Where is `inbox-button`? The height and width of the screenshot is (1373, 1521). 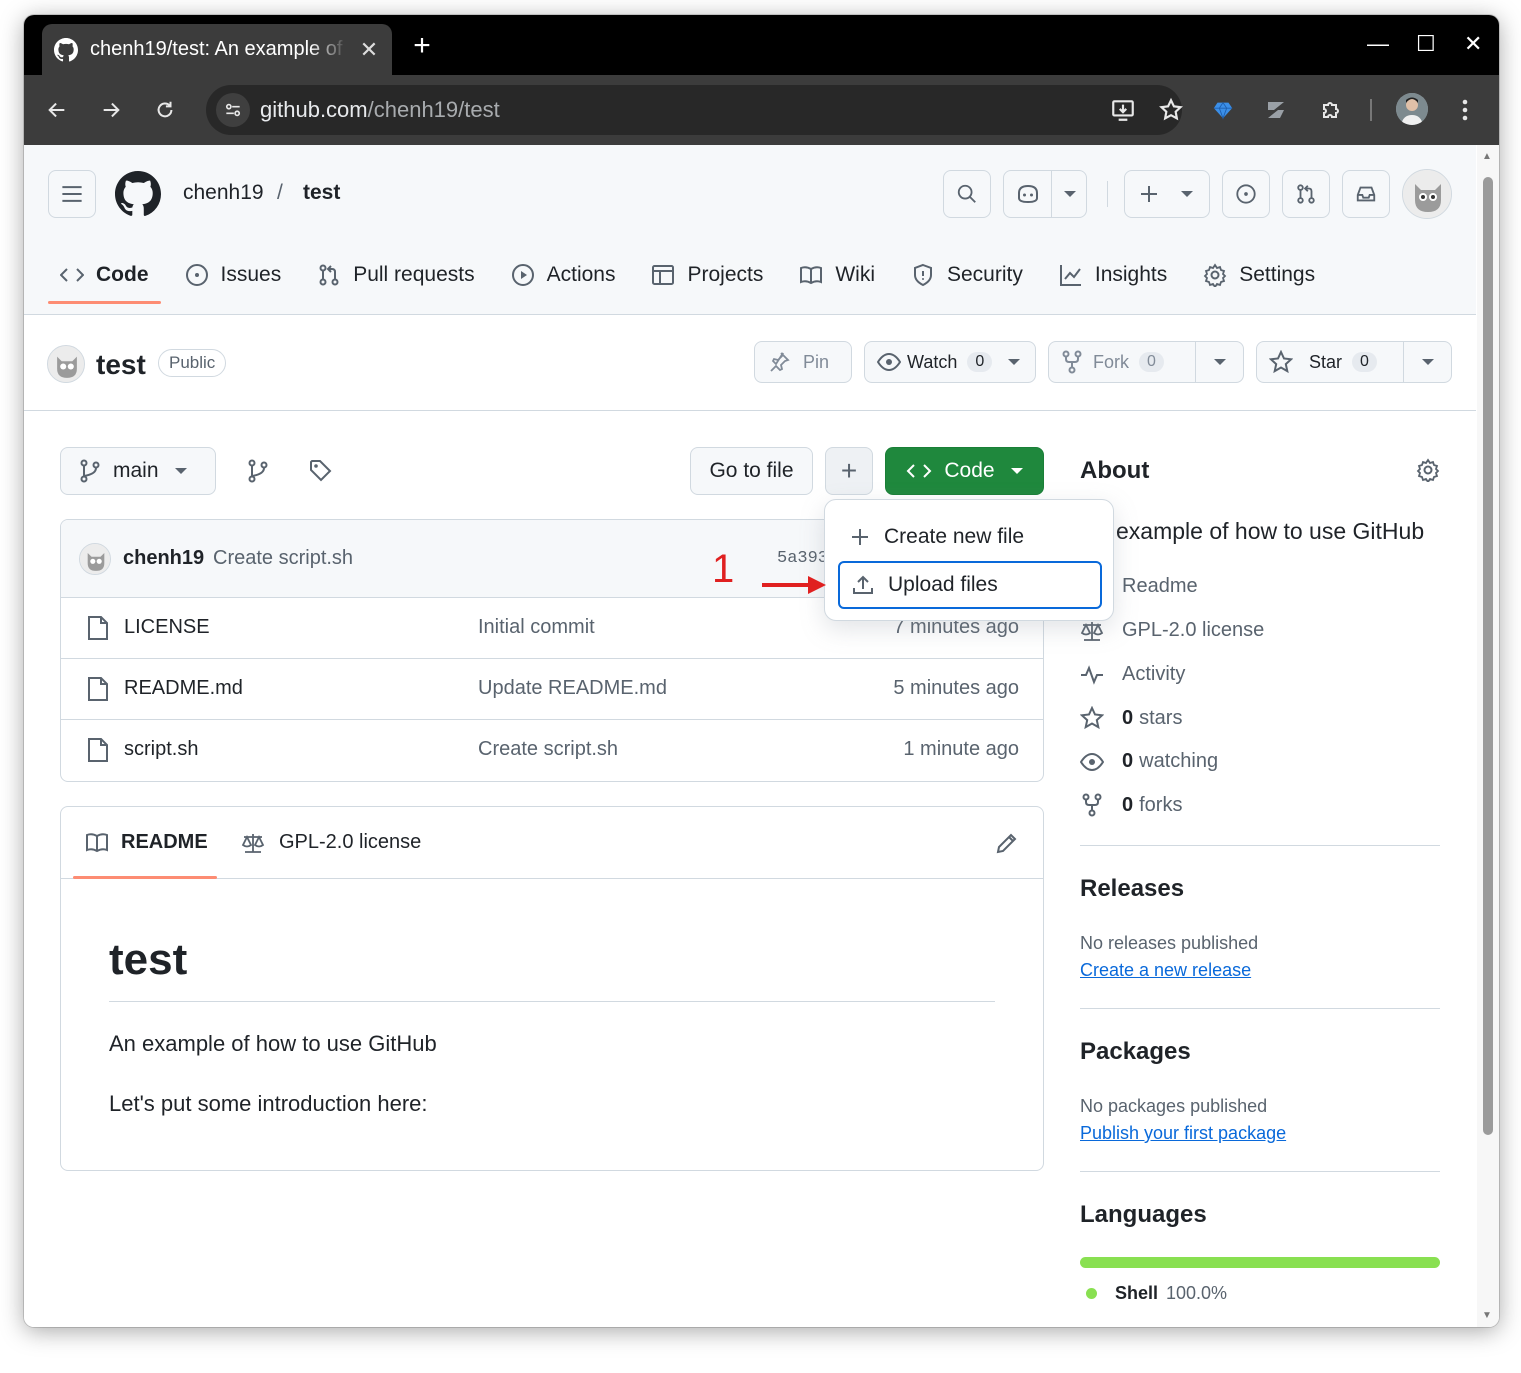 inbox-button is located at coordinates (1366, 194).